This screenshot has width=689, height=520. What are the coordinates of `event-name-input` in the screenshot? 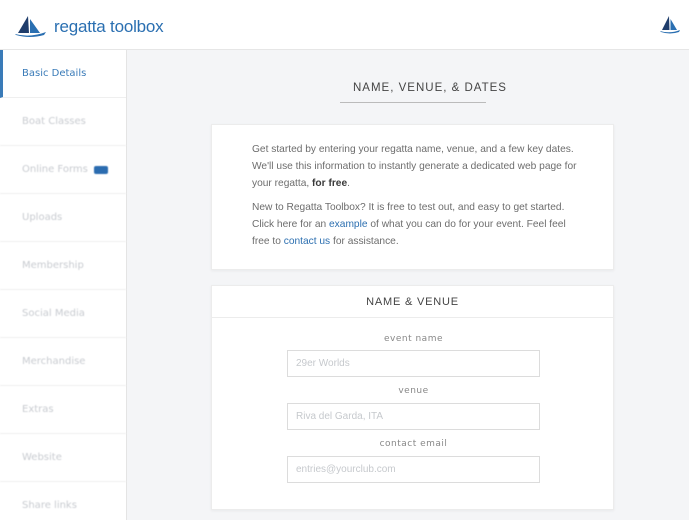 It's located at (413, 363).